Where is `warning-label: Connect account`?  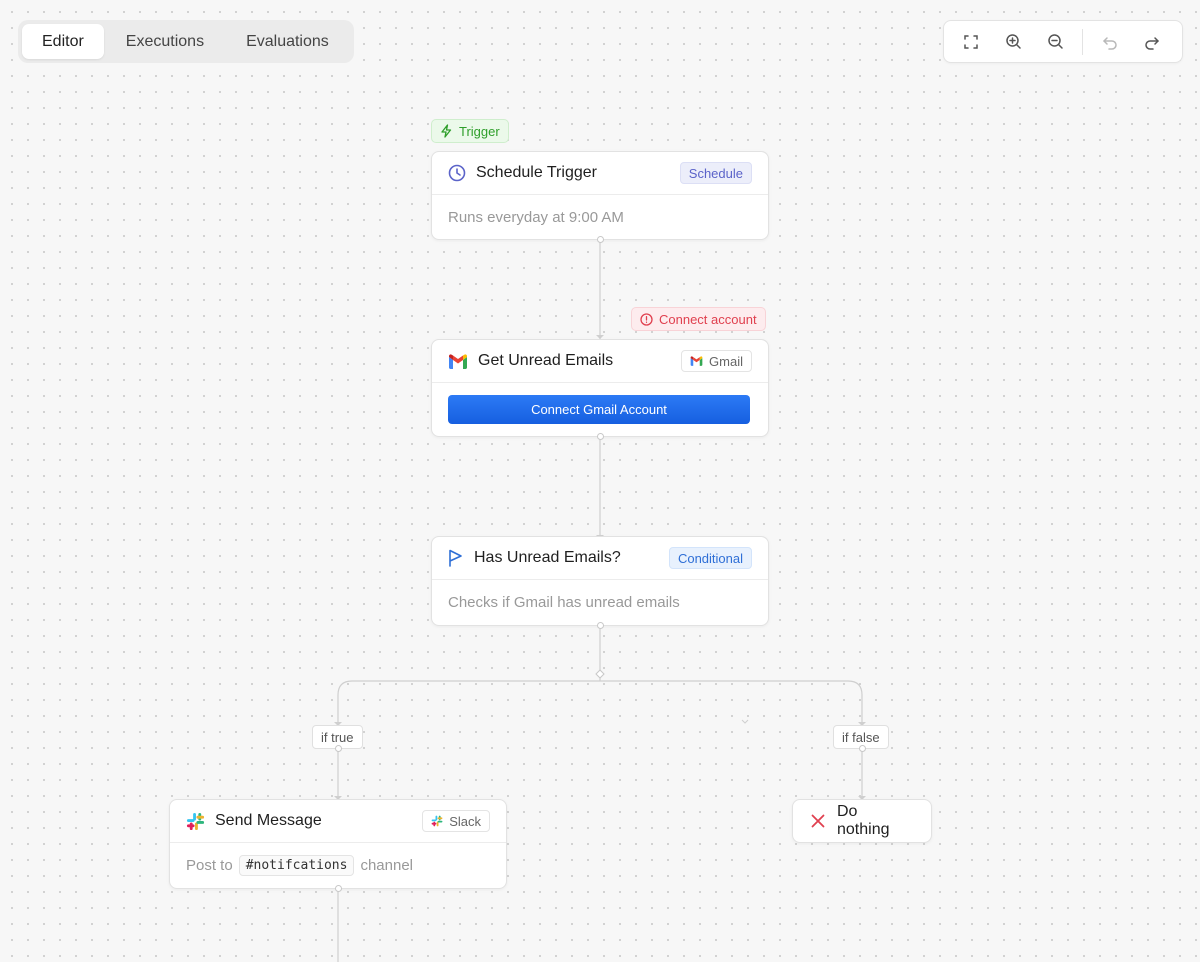 warning-label: Connect account is located at coordinates (708, 319).